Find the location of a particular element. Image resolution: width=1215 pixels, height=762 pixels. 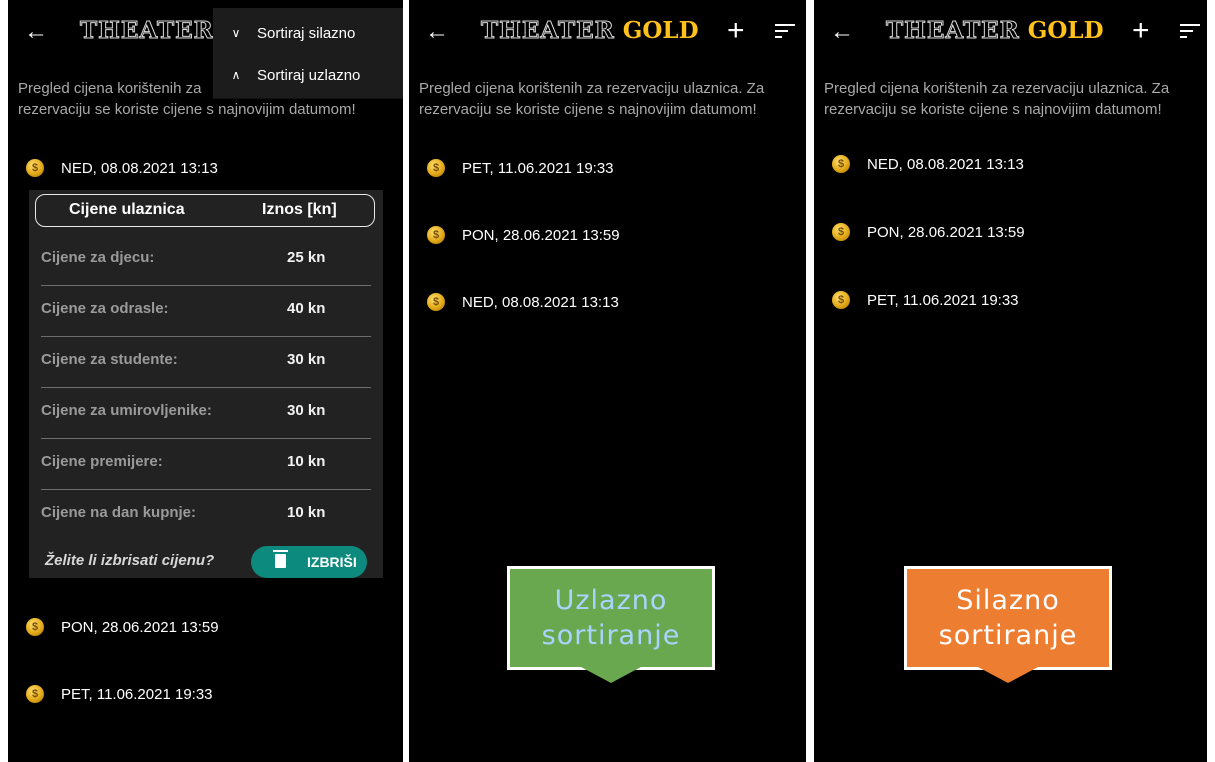

price-row: Cijene za djecu: 25 kn is located at coordinates (206, 260).